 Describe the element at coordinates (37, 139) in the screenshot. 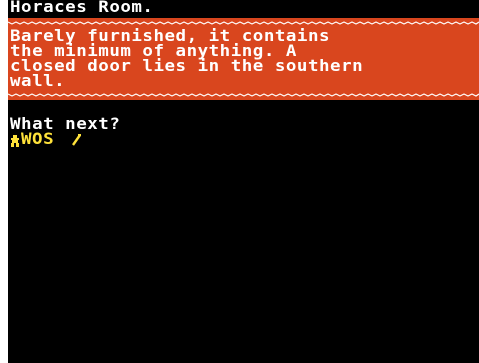

I see `command-input: WOS` at that location.